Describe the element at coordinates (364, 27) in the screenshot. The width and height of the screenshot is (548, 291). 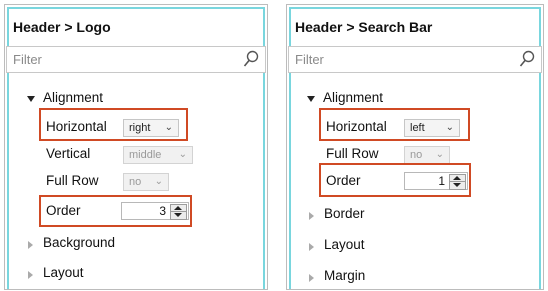
I see `panel-title: Header > Search Bar` at that location.